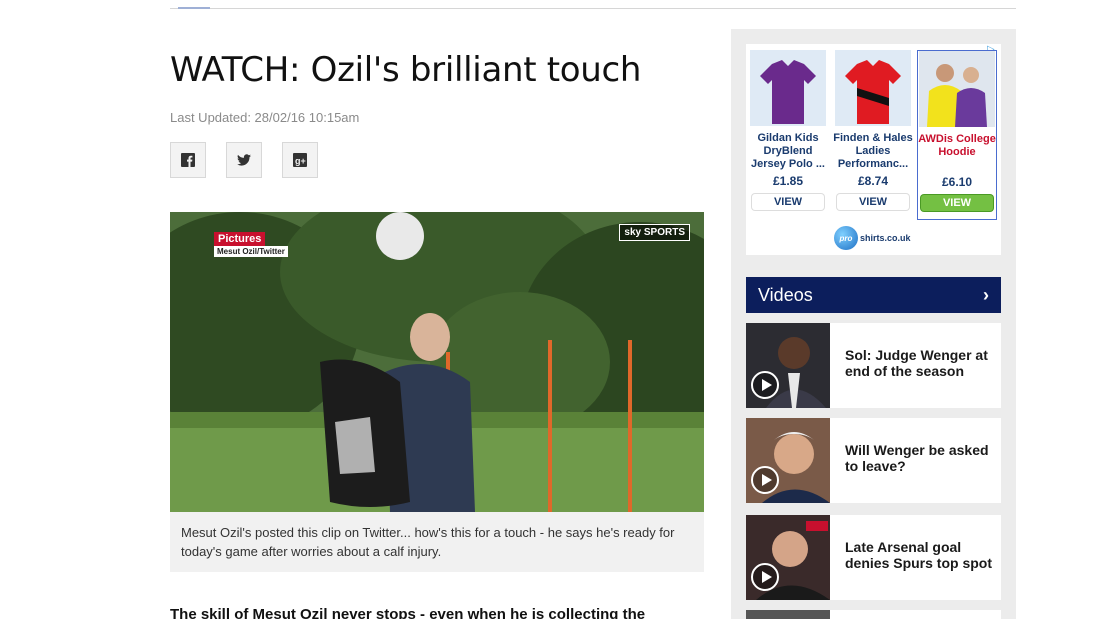 This screenshot has width=1100, height=619. Describe the element at coordinates (873, 614) in the screenshot. I see `video-list-item` at that location.